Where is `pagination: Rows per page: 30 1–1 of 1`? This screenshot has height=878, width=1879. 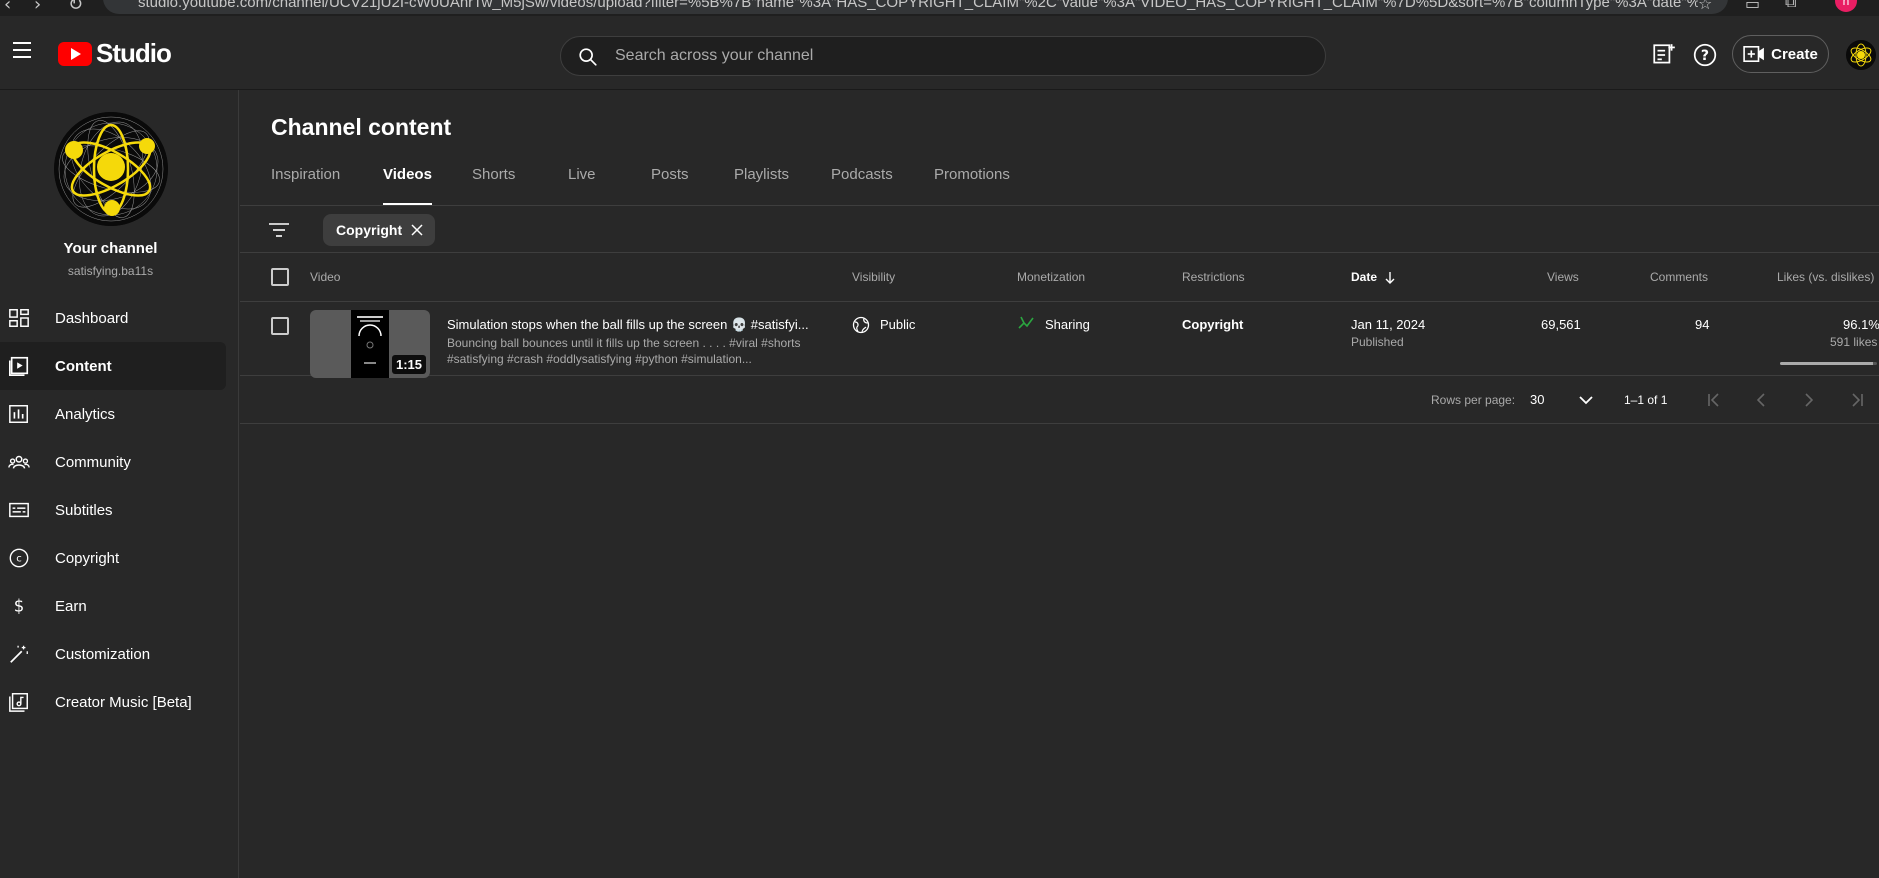
pagination: Rows per page: 30 1–1 of 1 is located at coordinates (1059, 400).